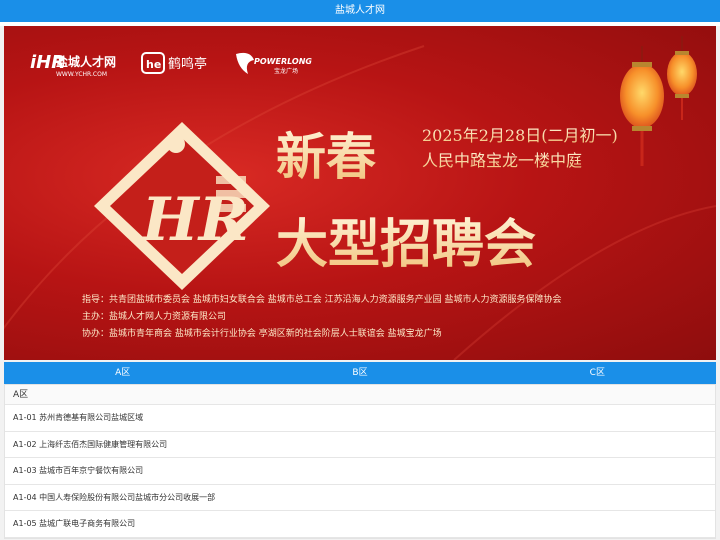  What do you see at coordinates (182, 206) in the screenshot?
I see `ihr-emblem: HR` at bounding box center [182, 206].